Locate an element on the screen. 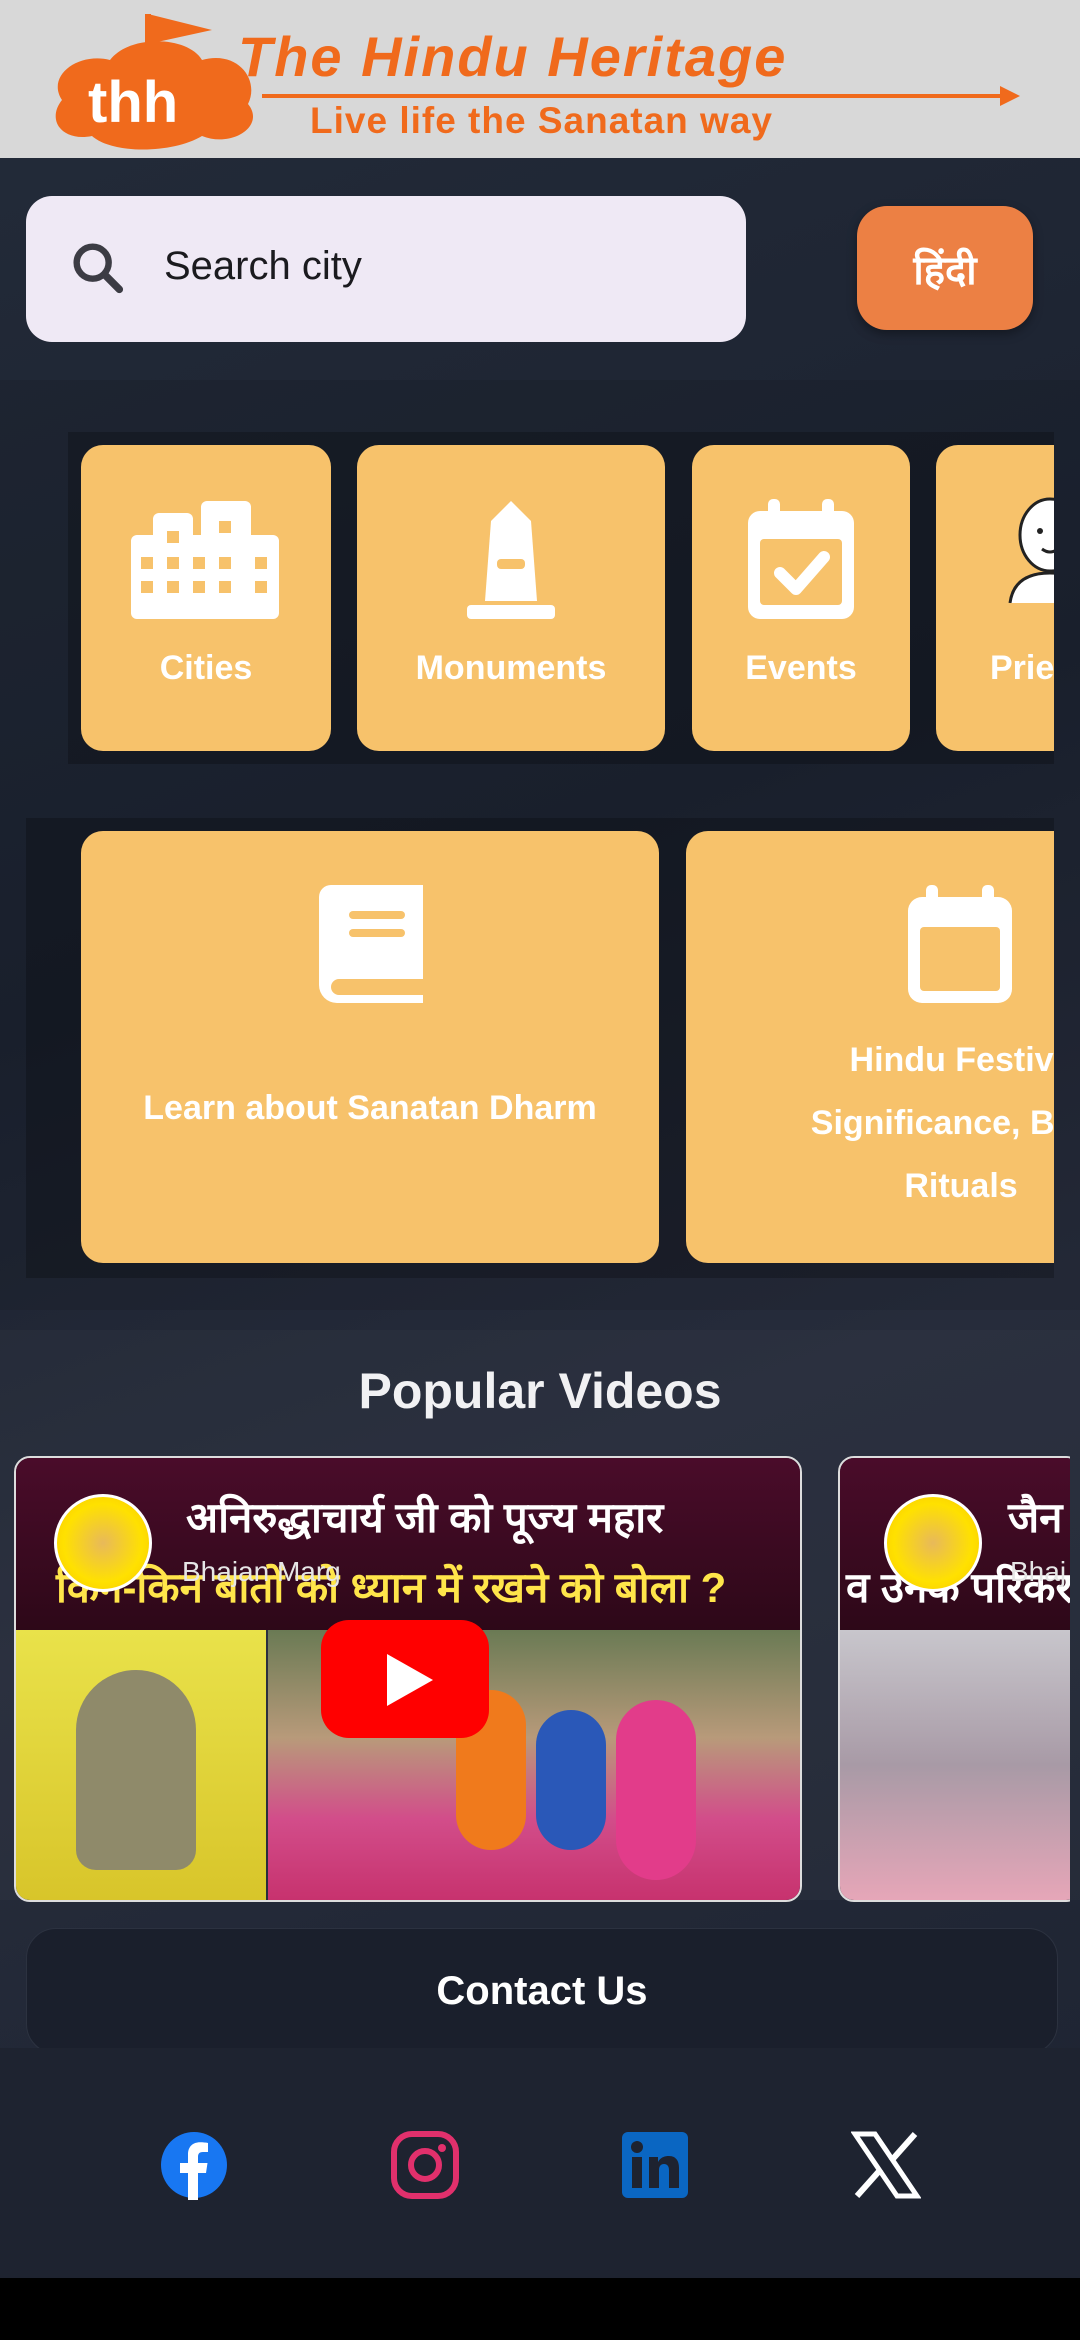  festival-line-3: Rituals is located at coordinates (961, 1186).